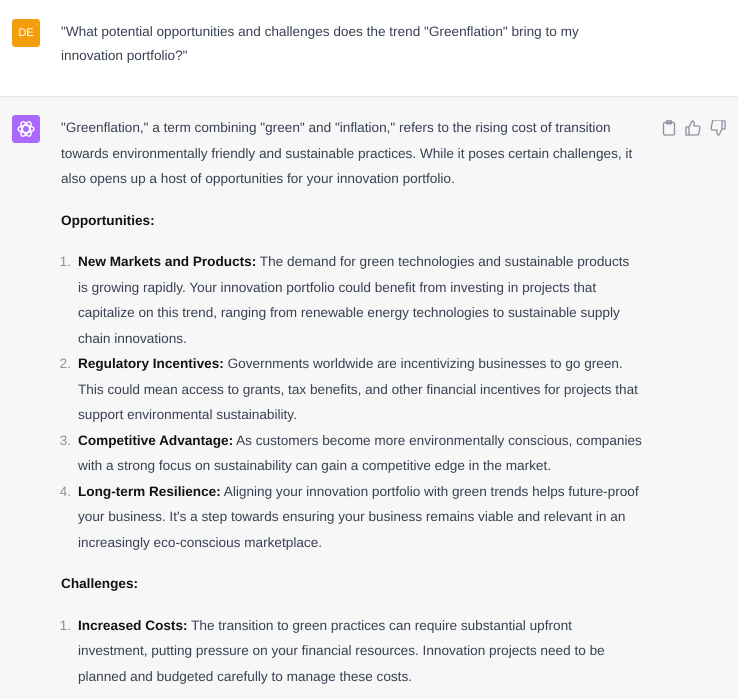  Describe the element at coordinates (354, 300) in the screenshot. I see `list-item-text: New Markets and Products: The demand for green technologies and sustainable products is growing rapidly. Your innovation portfolio could benefit from investing in projects that capitalize on this trend, ranging from renewable energy technologies to sustainable supply chain innovations.` at that location.